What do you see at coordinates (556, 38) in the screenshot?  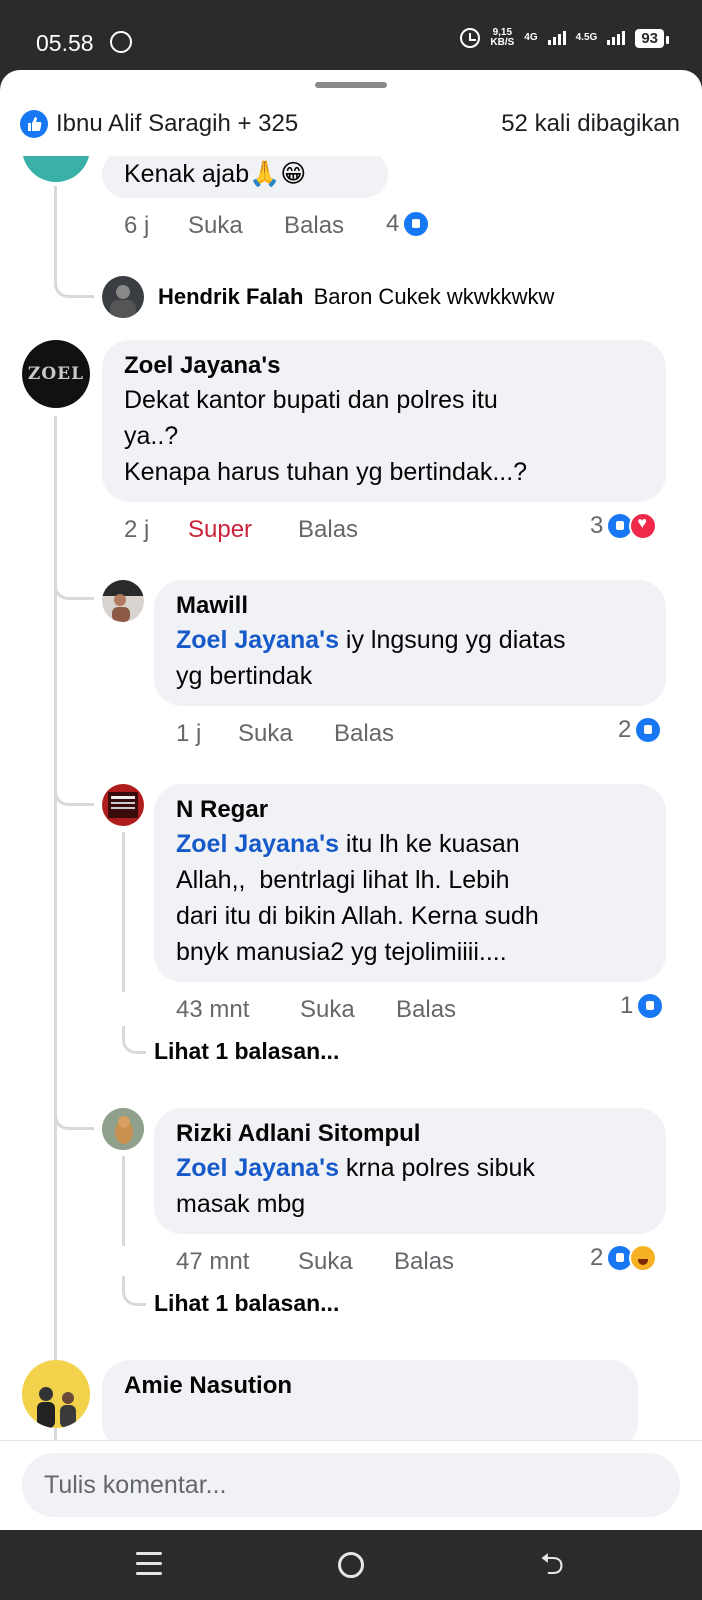 I see `signal-bars-1-icon` at bounding box center [556, 38].